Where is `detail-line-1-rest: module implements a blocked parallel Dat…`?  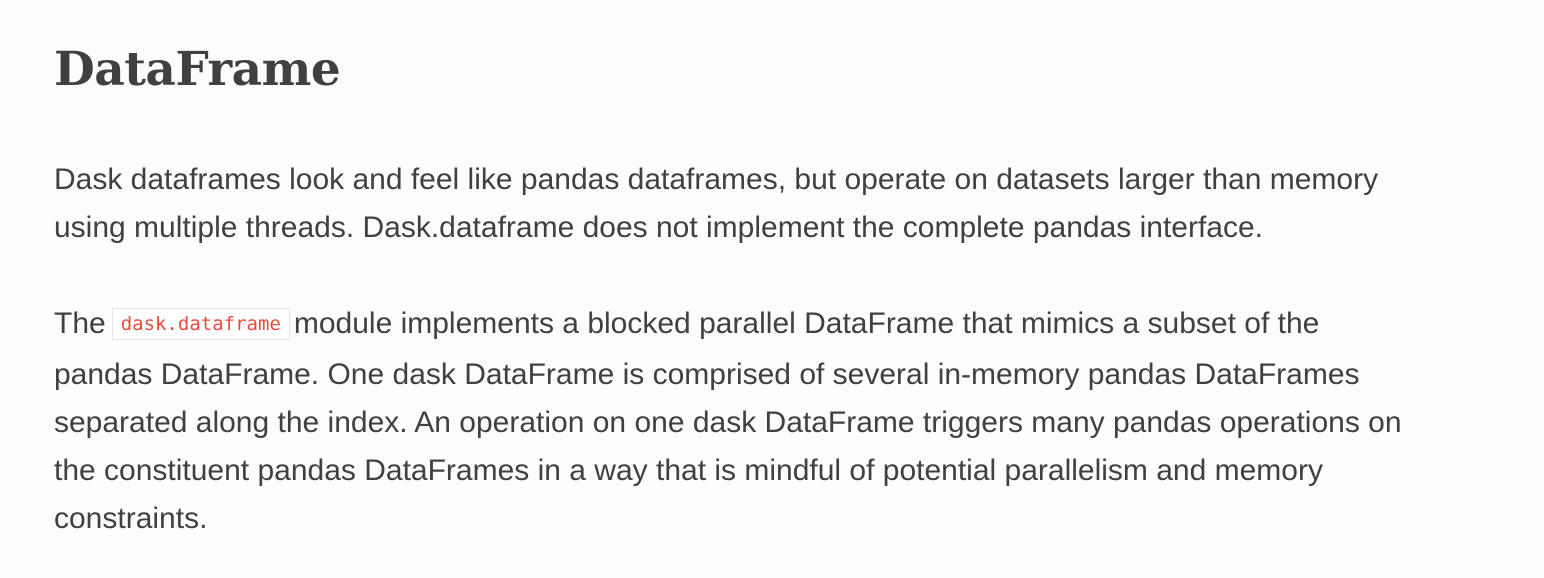 detail-line-1-rest: module implements a blocked parallel Dat… is located at coordinates (806, 323).